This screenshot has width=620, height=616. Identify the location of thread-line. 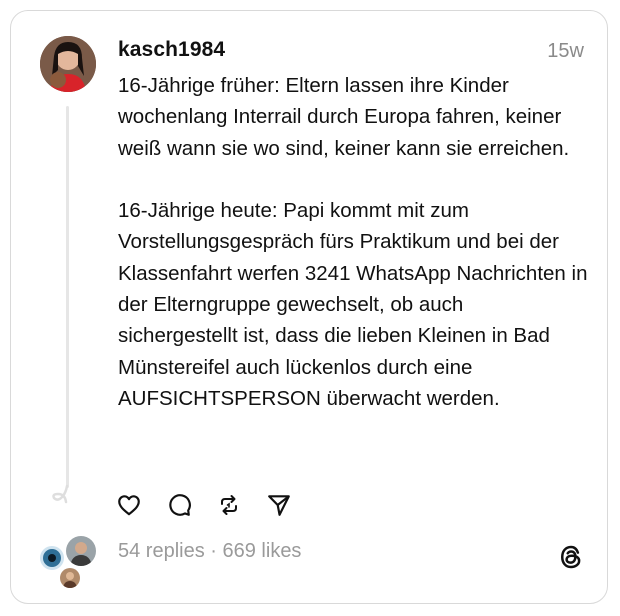
(67, 297).